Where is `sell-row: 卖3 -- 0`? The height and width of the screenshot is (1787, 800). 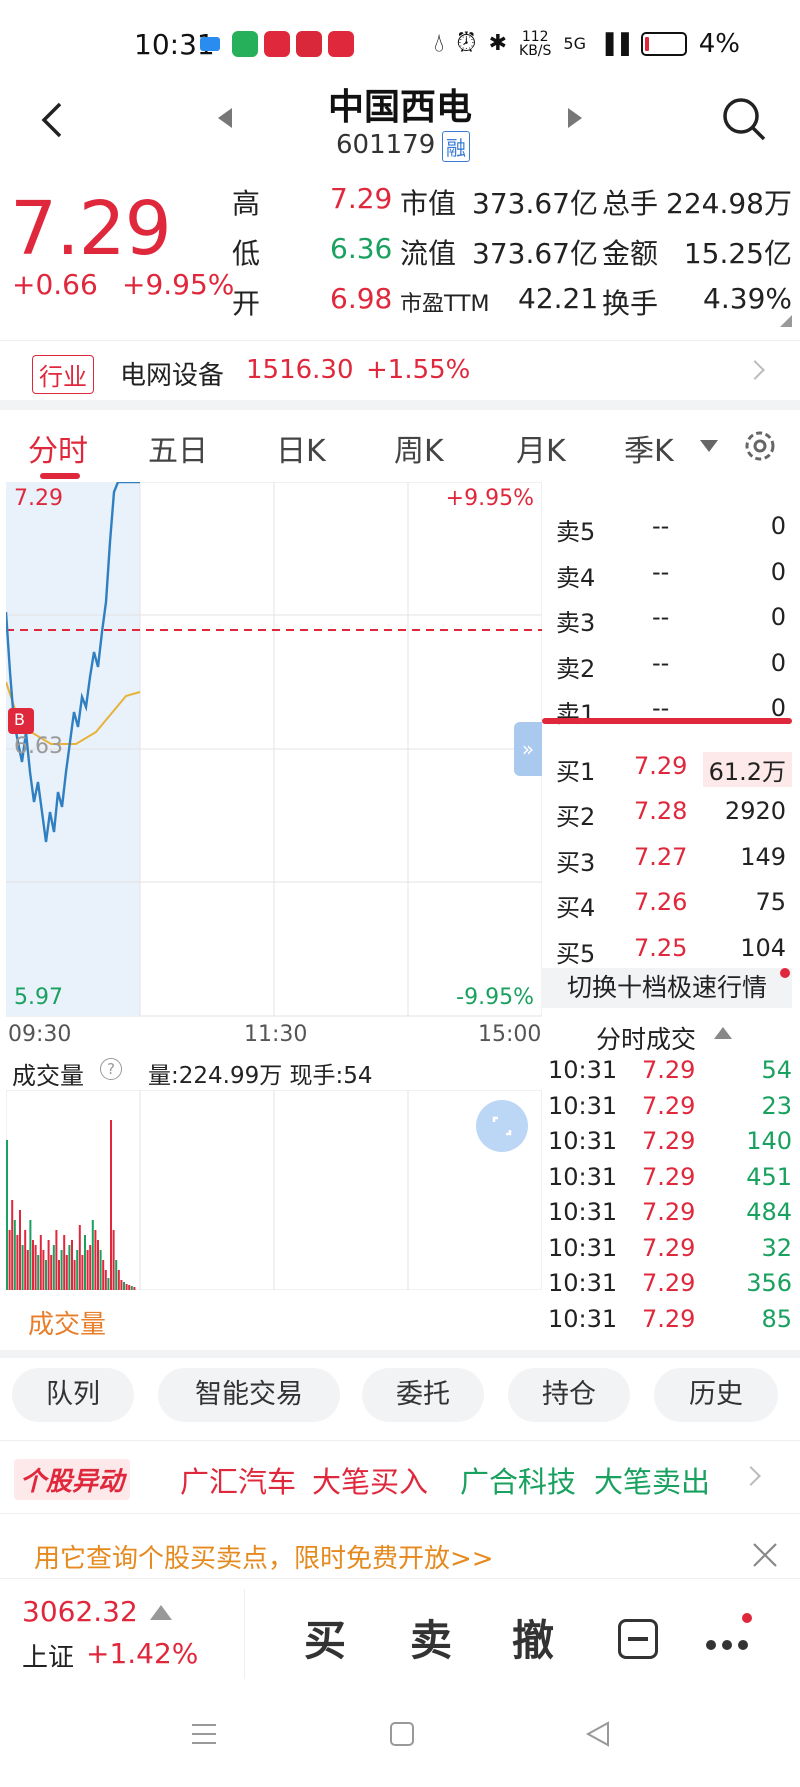
sell-row: 卖3 -- 0 is located at coordinates (671, 620).